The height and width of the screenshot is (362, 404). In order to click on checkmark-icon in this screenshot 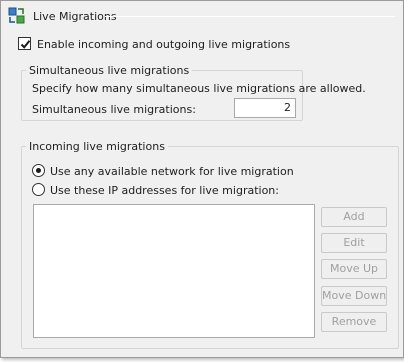, I will do `click(25, 44)`.